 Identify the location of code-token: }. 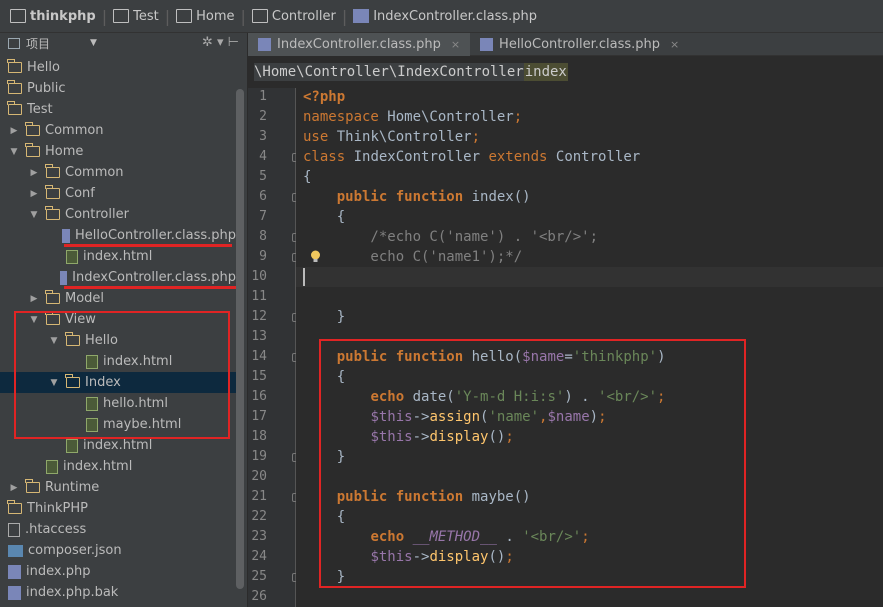
(324, 317).